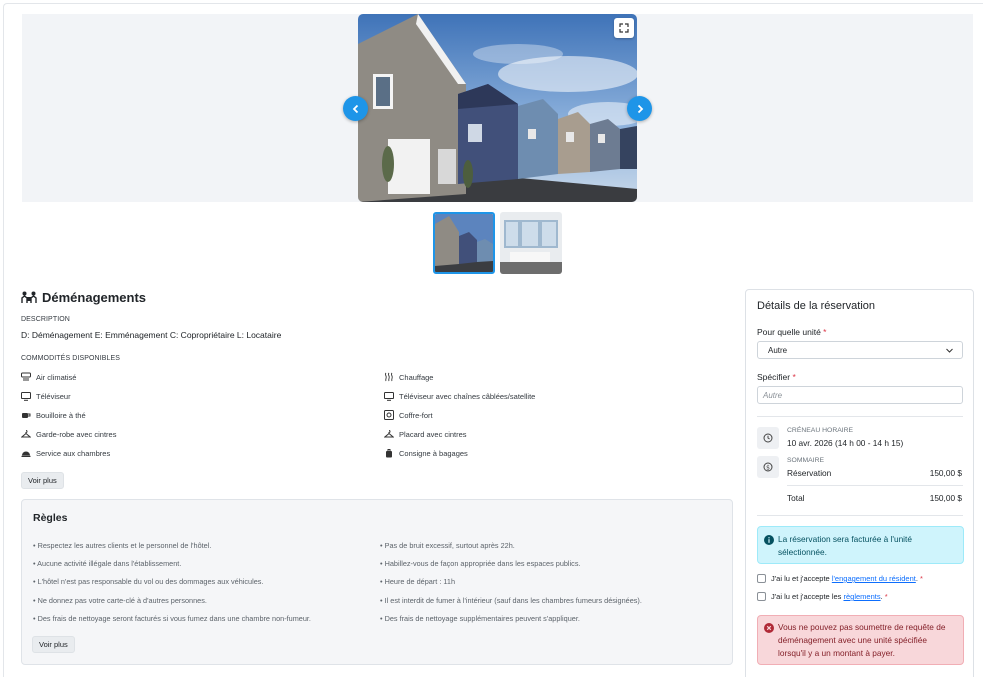  Describe the element at coordinates (42, 480) in the screenshot. I see `see-more-amenities-button: Voir plus` at that location.